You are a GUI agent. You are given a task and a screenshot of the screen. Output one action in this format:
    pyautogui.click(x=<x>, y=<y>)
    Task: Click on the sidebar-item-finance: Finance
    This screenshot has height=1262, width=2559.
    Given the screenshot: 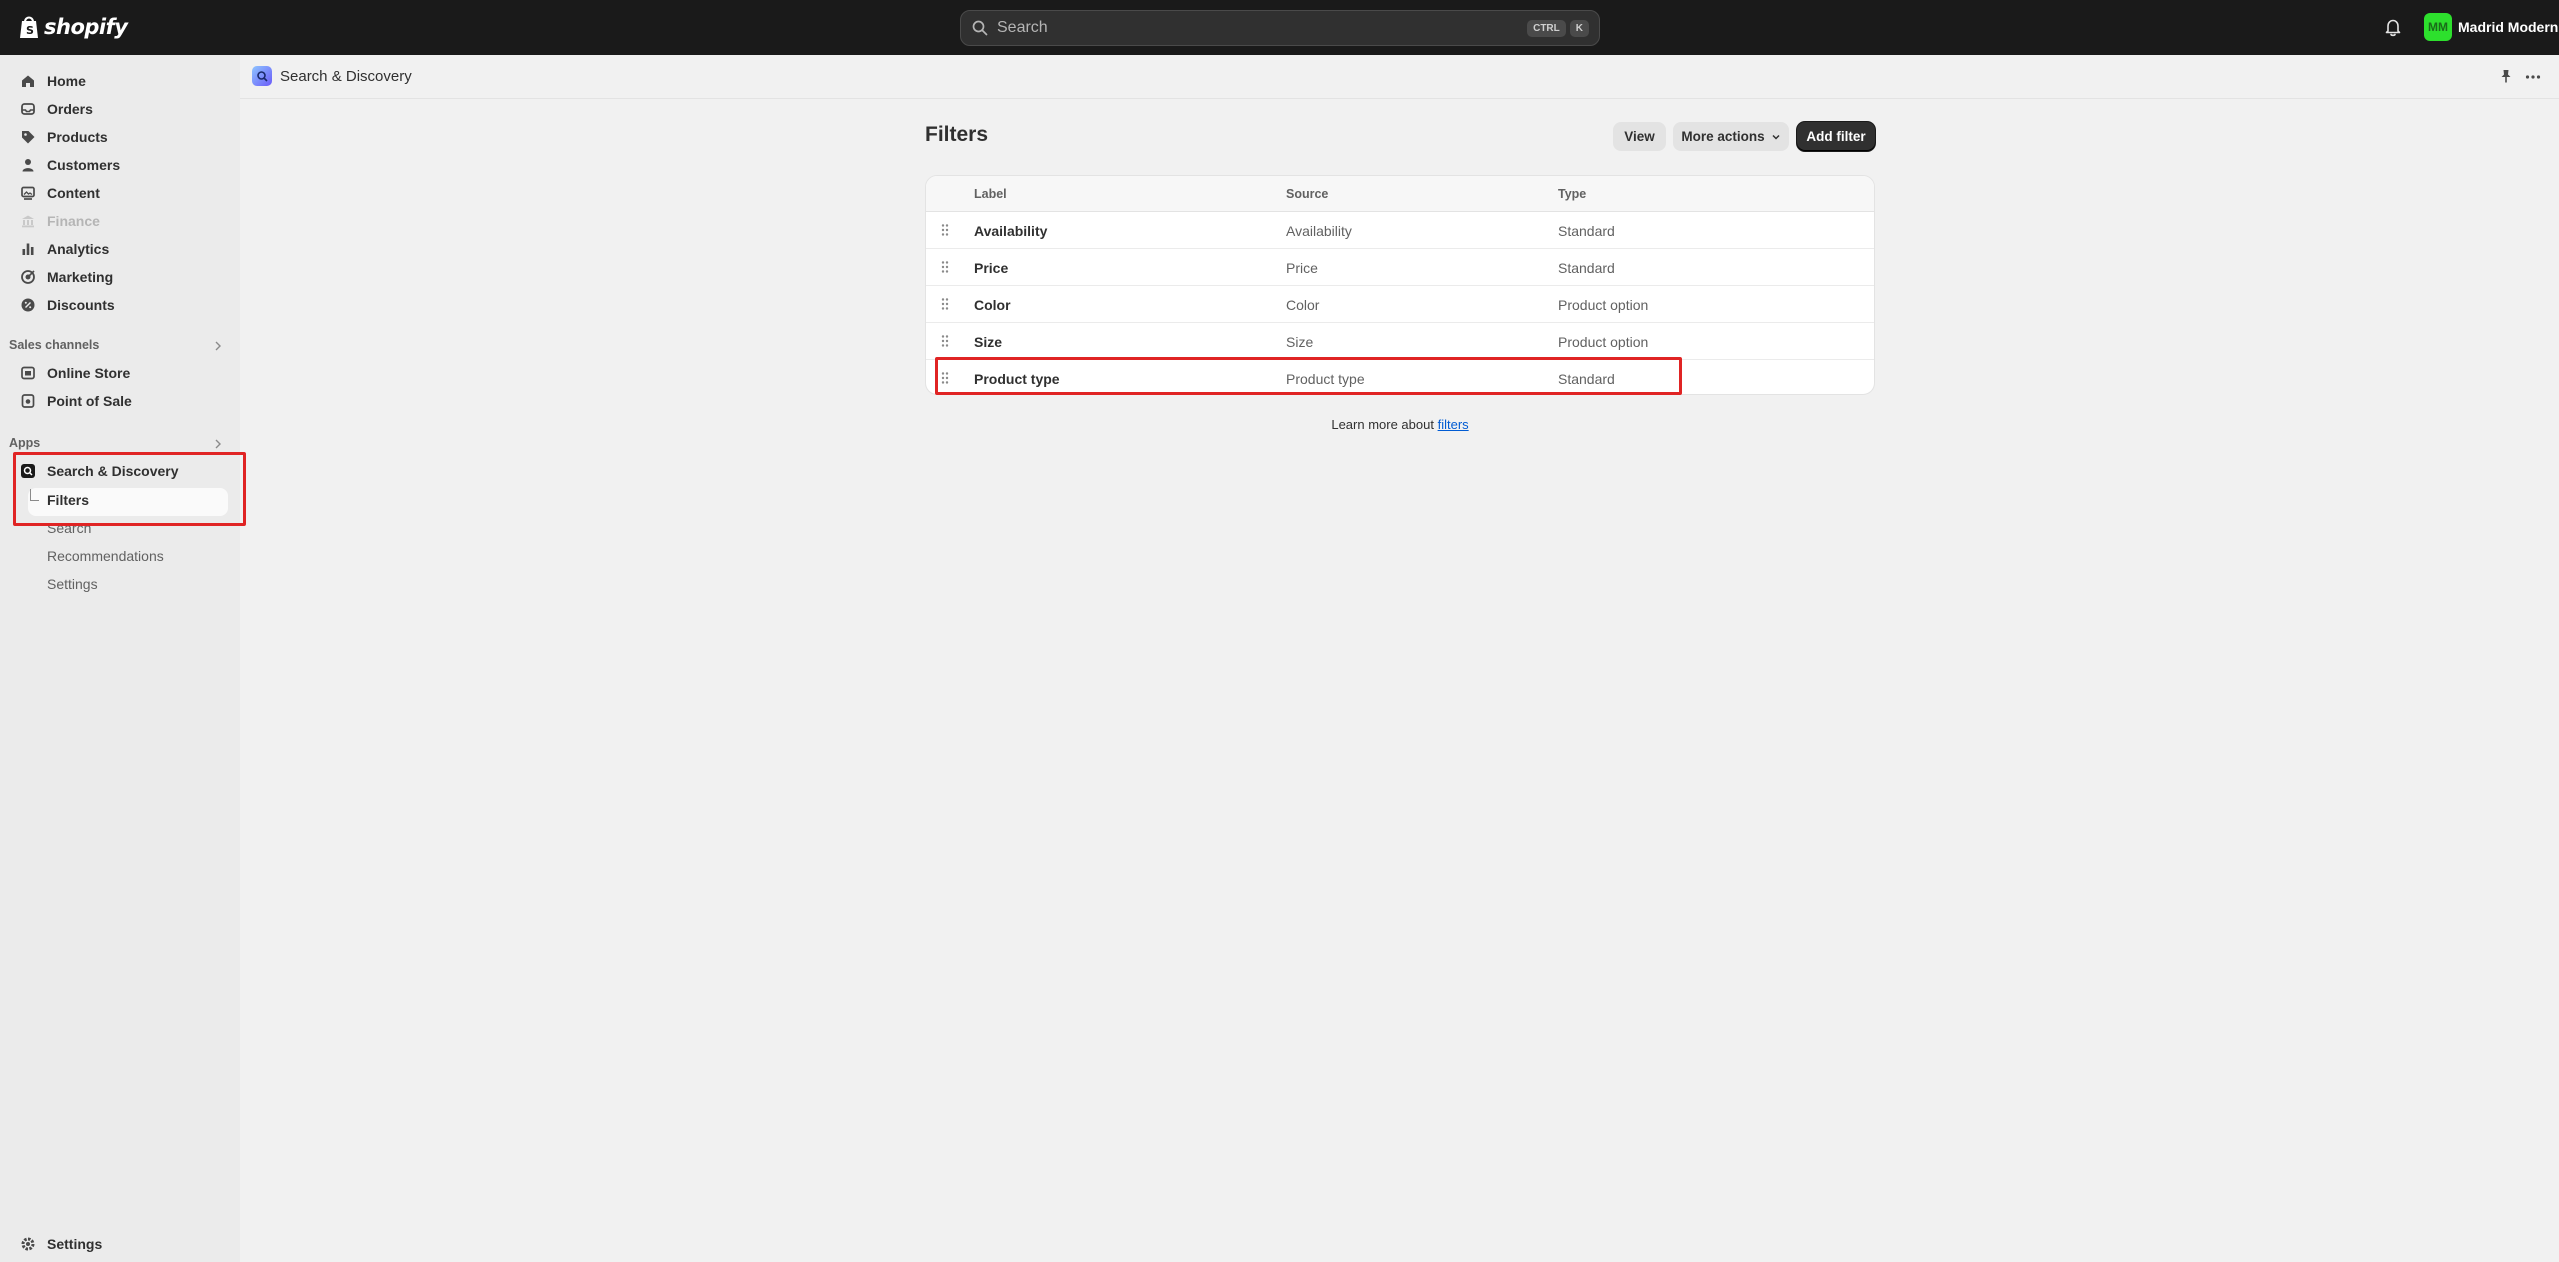 What is the action you would take?
    pyautogui.click(x=60, y=221)
    